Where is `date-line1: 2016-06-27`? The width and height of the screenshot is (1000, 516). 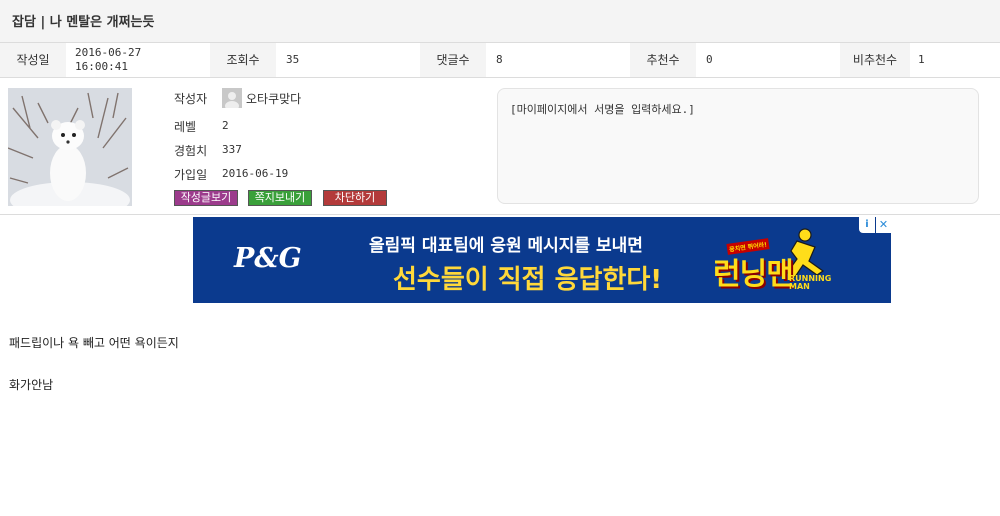 date-line1: 2016-06-27 is located at coordinates (108, 52).